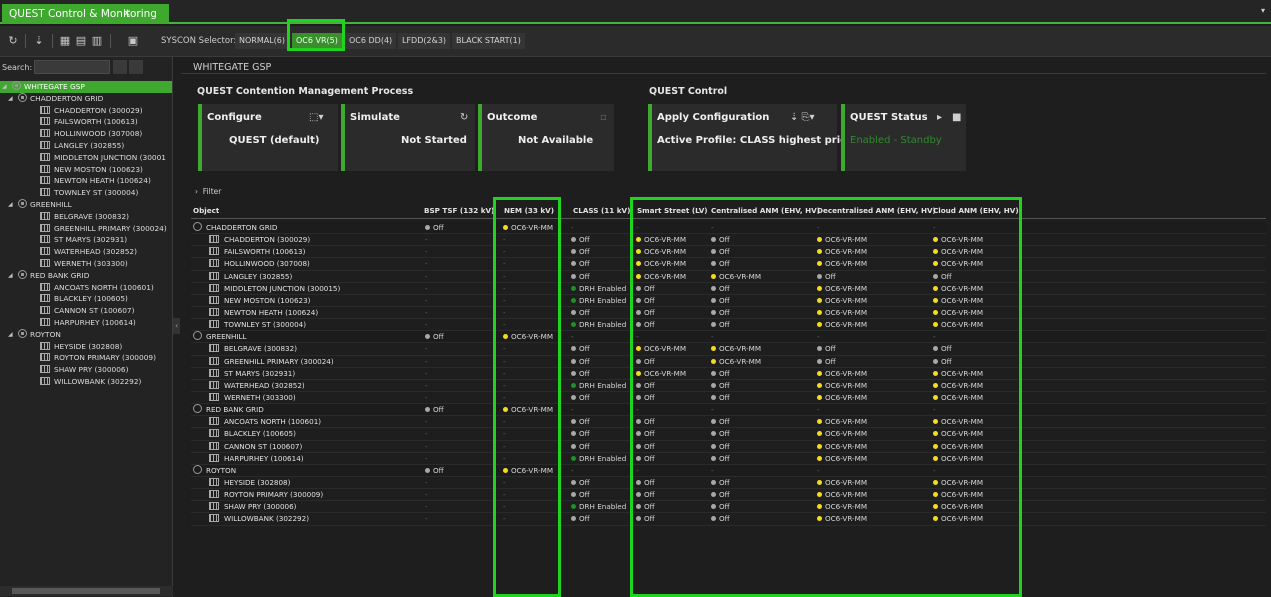 This screenshot has width=1271, height=597. Describe the element at coordinates (316, 117) in the screenshot. I see `configure-edit-icon: ⬚▾` at that location.